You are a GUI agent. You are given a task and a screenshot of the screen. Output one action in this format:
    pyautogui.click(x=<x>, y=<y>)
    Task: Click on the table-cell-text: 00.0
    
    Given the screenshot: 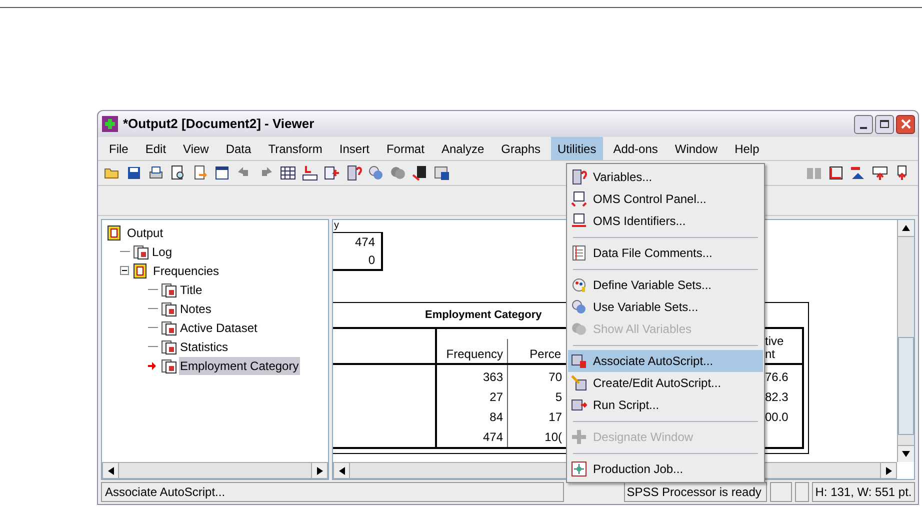 What is the action you would take?
    pyautogui.click(x=777, y=417)
    